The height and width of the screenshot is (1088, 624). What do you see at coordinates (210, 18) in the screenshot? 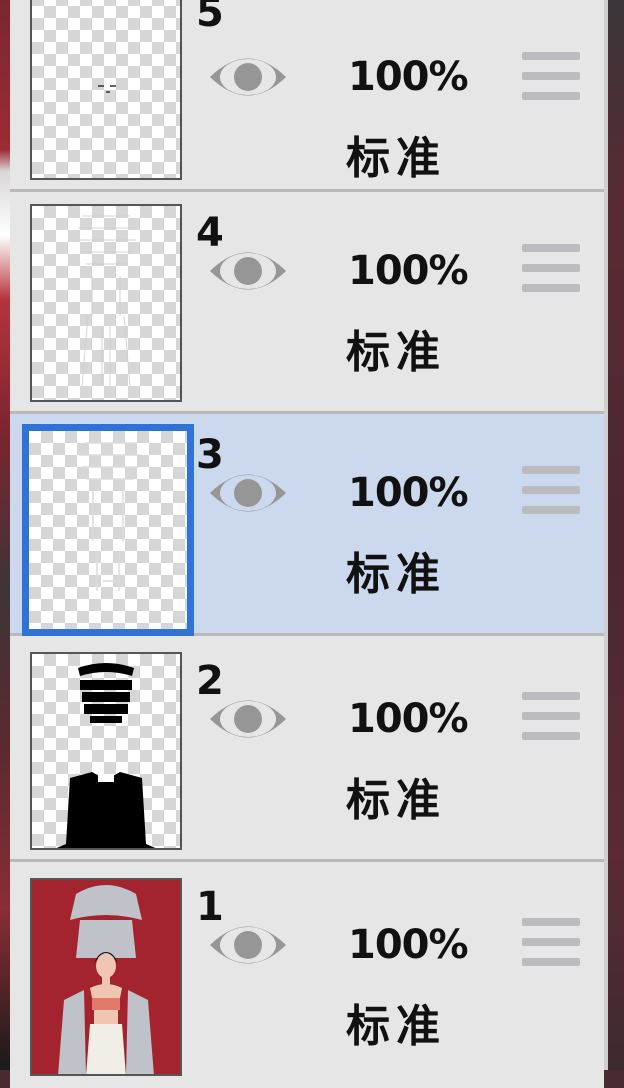
I see `layer-number: 5` at bounding box center [210, 18].